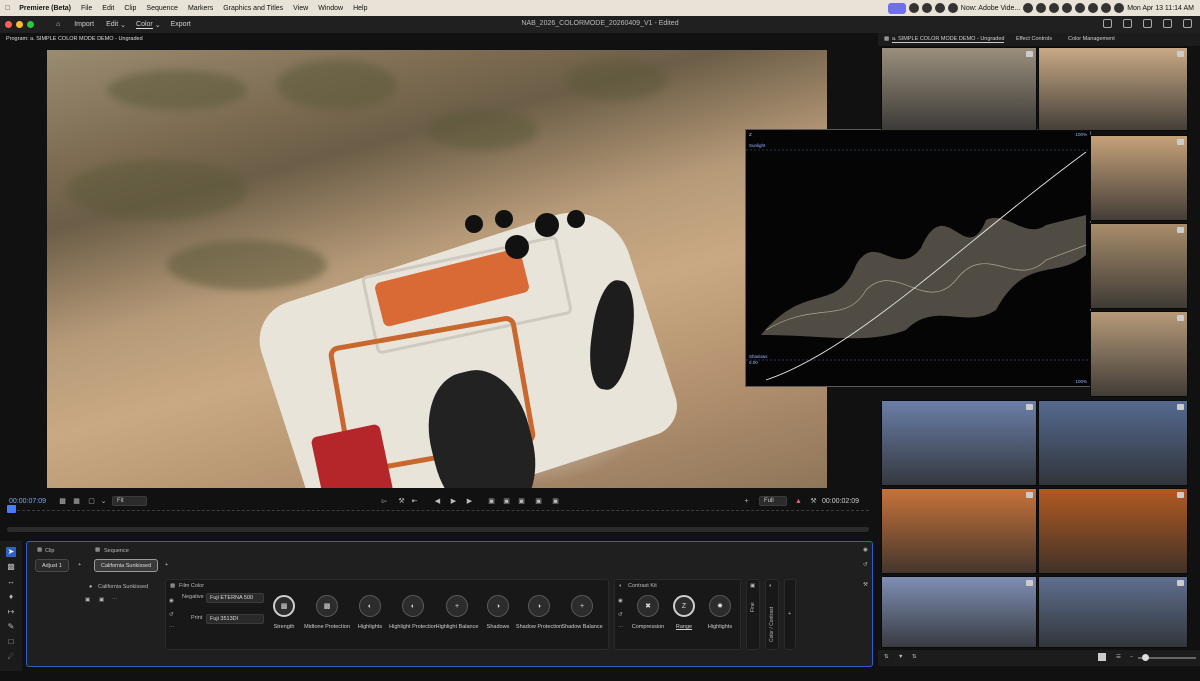 The height and width of the screenshot is (681, 1200). I want to click on bypass-icon: ▣, so click(87, 600).